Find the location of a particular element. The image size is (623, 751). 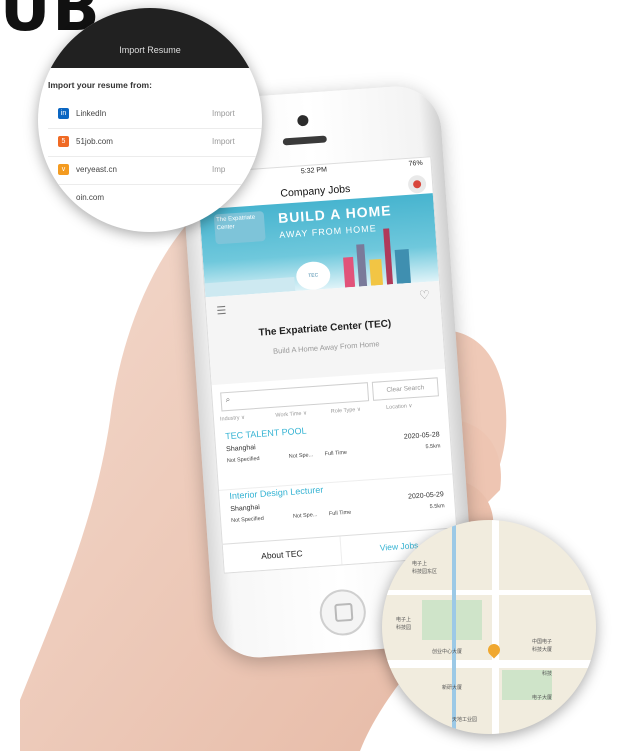

map-river is located at coordinates (454, 627).